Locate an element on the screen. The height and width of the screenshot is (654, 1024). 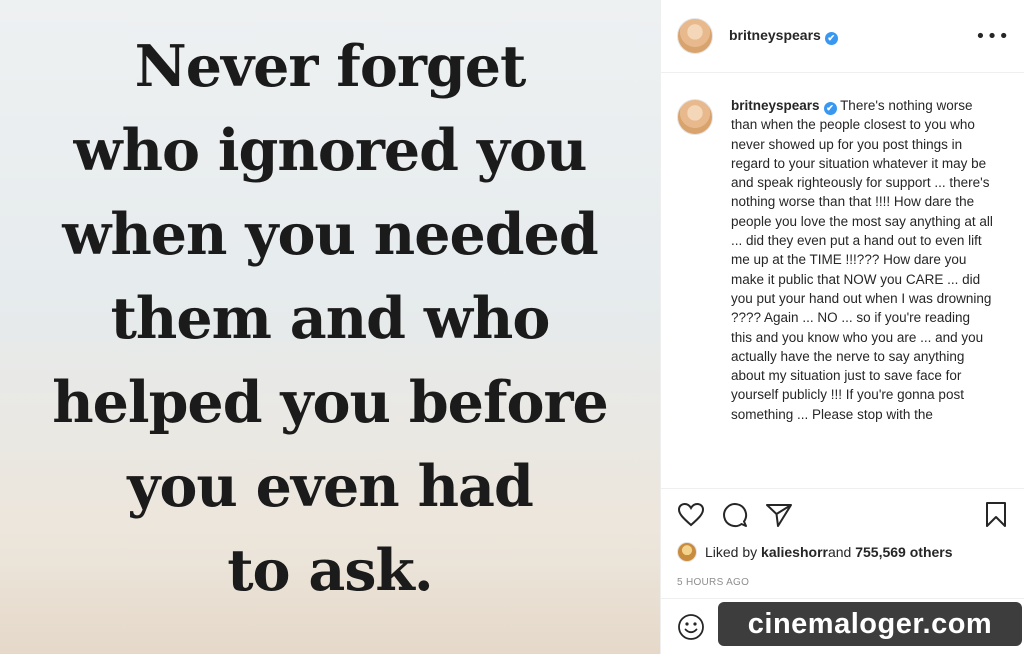
quote-line: you even had is located at coordinates (330, 486).